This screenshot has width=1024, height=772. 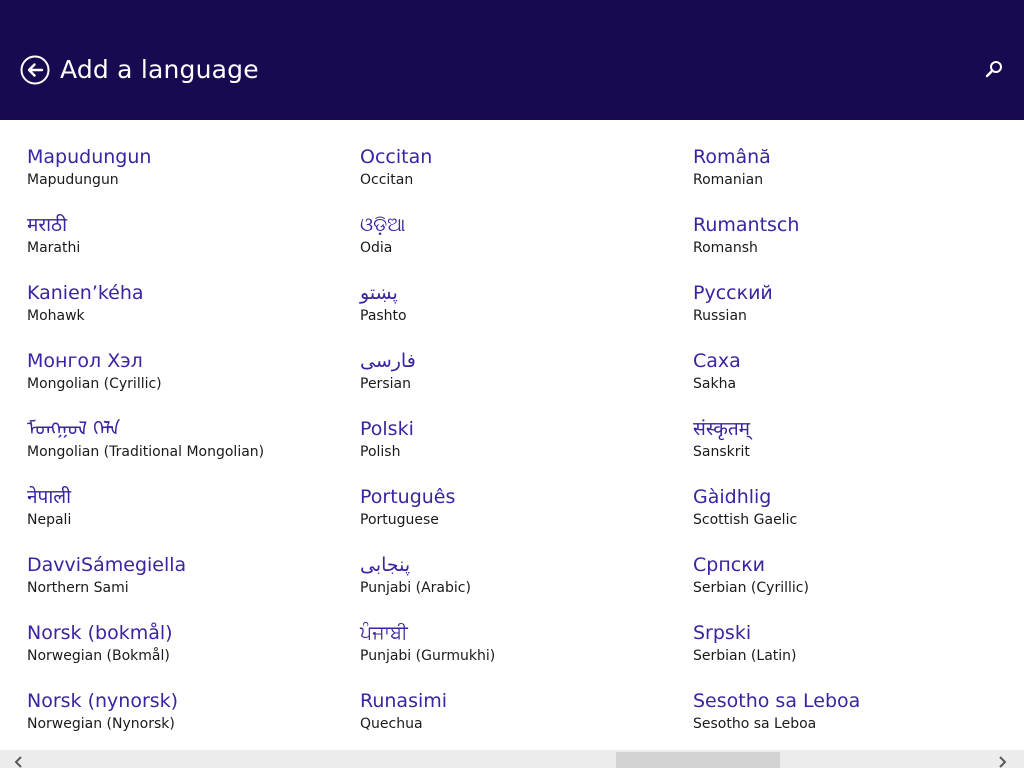 I want to click on language-native-name: Kanien’kéha, so click(x=85, y=293).